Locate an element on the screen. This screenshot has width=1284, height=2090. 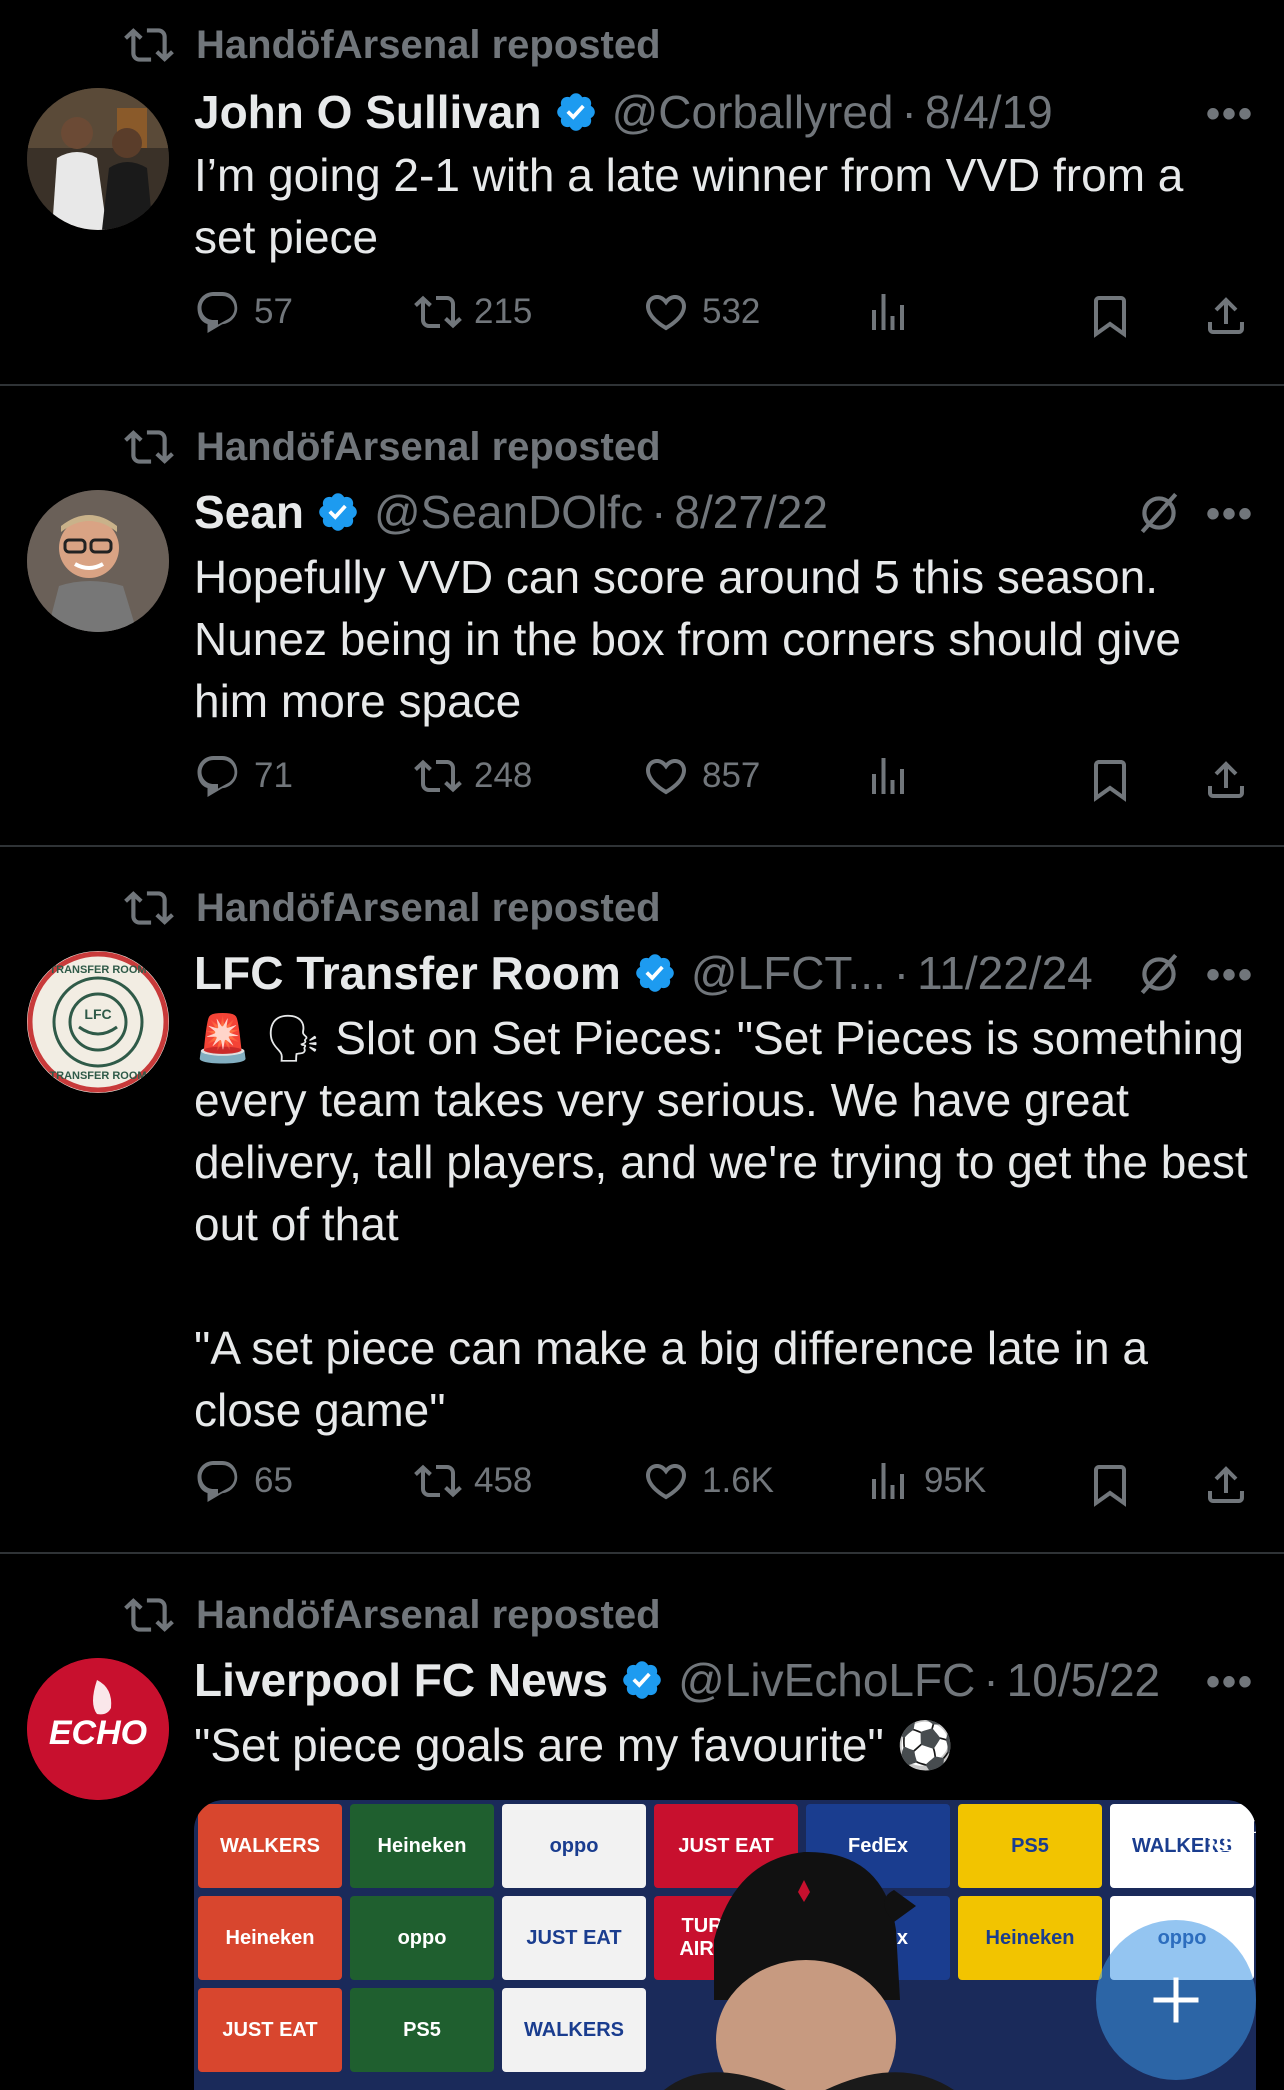
like-count: 1.6K is located at coordinates (738, 1480).